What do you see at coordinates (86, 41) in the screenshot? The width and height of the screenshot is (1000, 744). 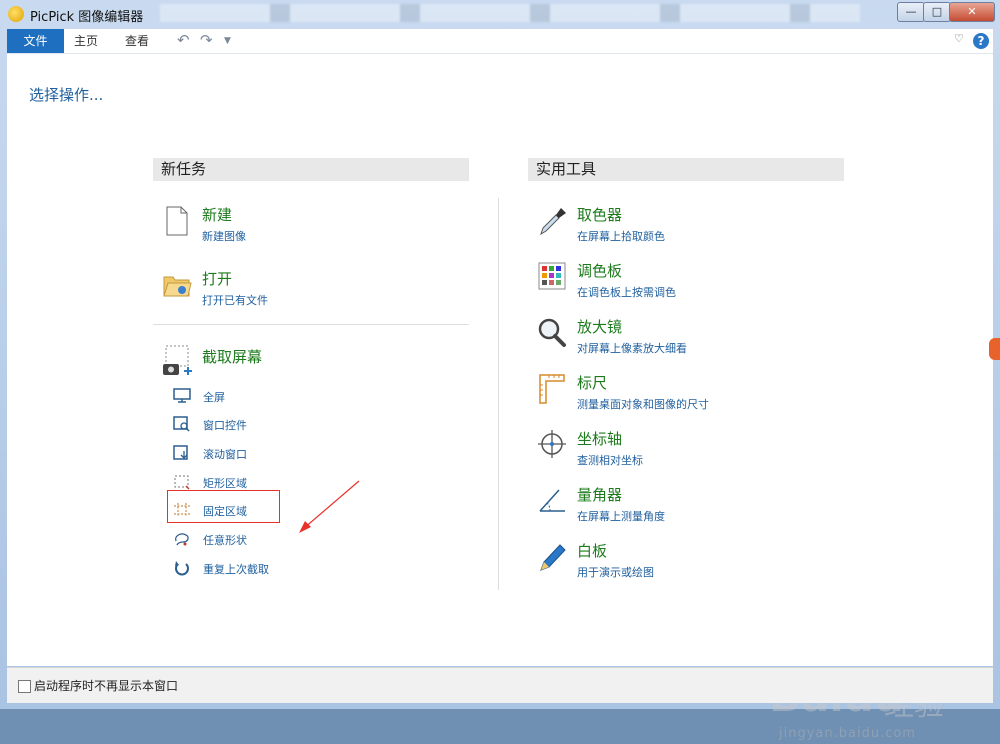 I see `tab-home: 主页` at bounding box center [86, 41].